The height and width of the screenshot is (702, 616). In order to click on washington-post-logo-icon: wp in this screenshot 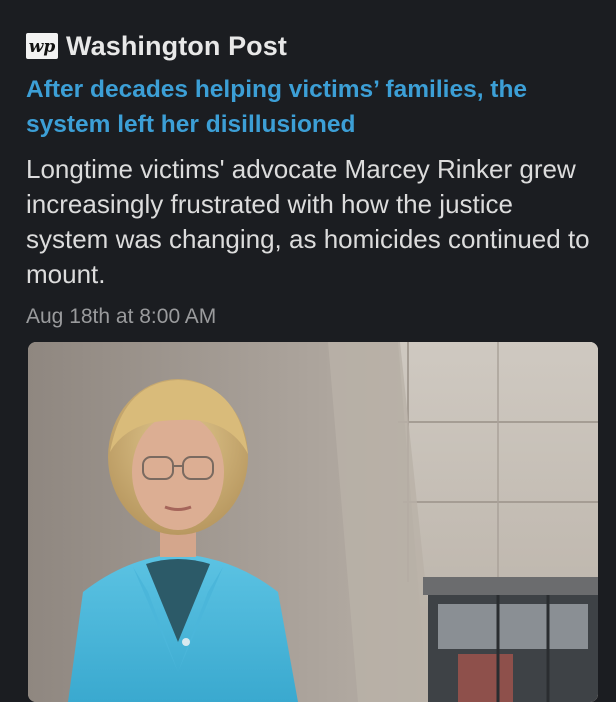, I will do `click(42, 46)`.